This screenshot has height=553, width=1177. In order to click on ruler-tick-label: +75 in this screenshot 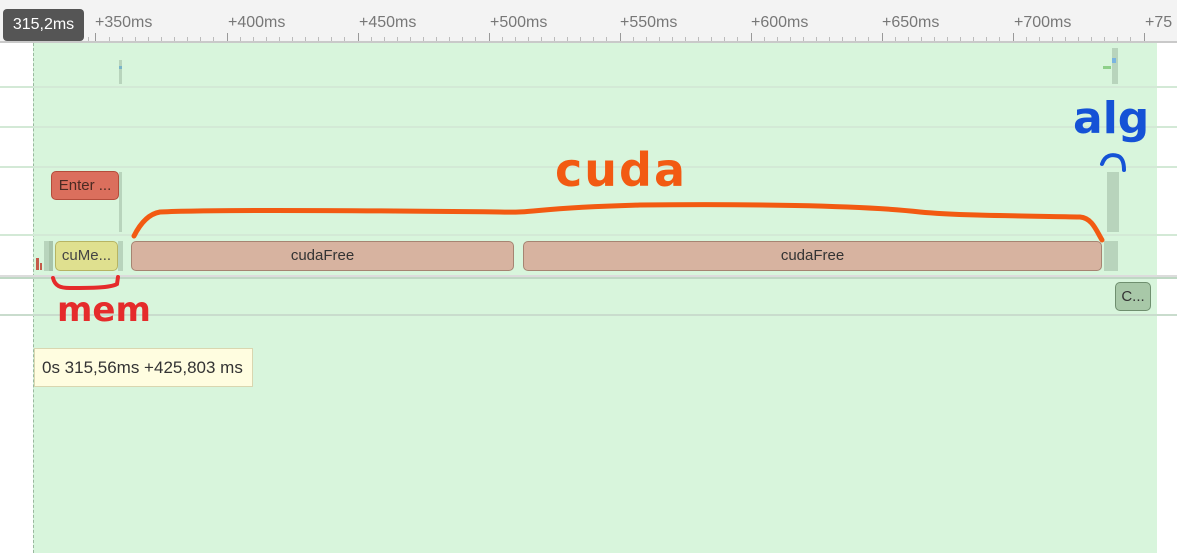, I will do `click(1159, 22)`.